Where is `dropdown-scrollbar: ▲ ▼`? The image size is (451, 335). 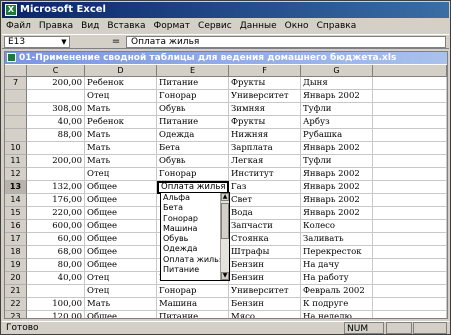 dropdown-scrollbar: ▲ ▼ is located at coordinates (224, 236).